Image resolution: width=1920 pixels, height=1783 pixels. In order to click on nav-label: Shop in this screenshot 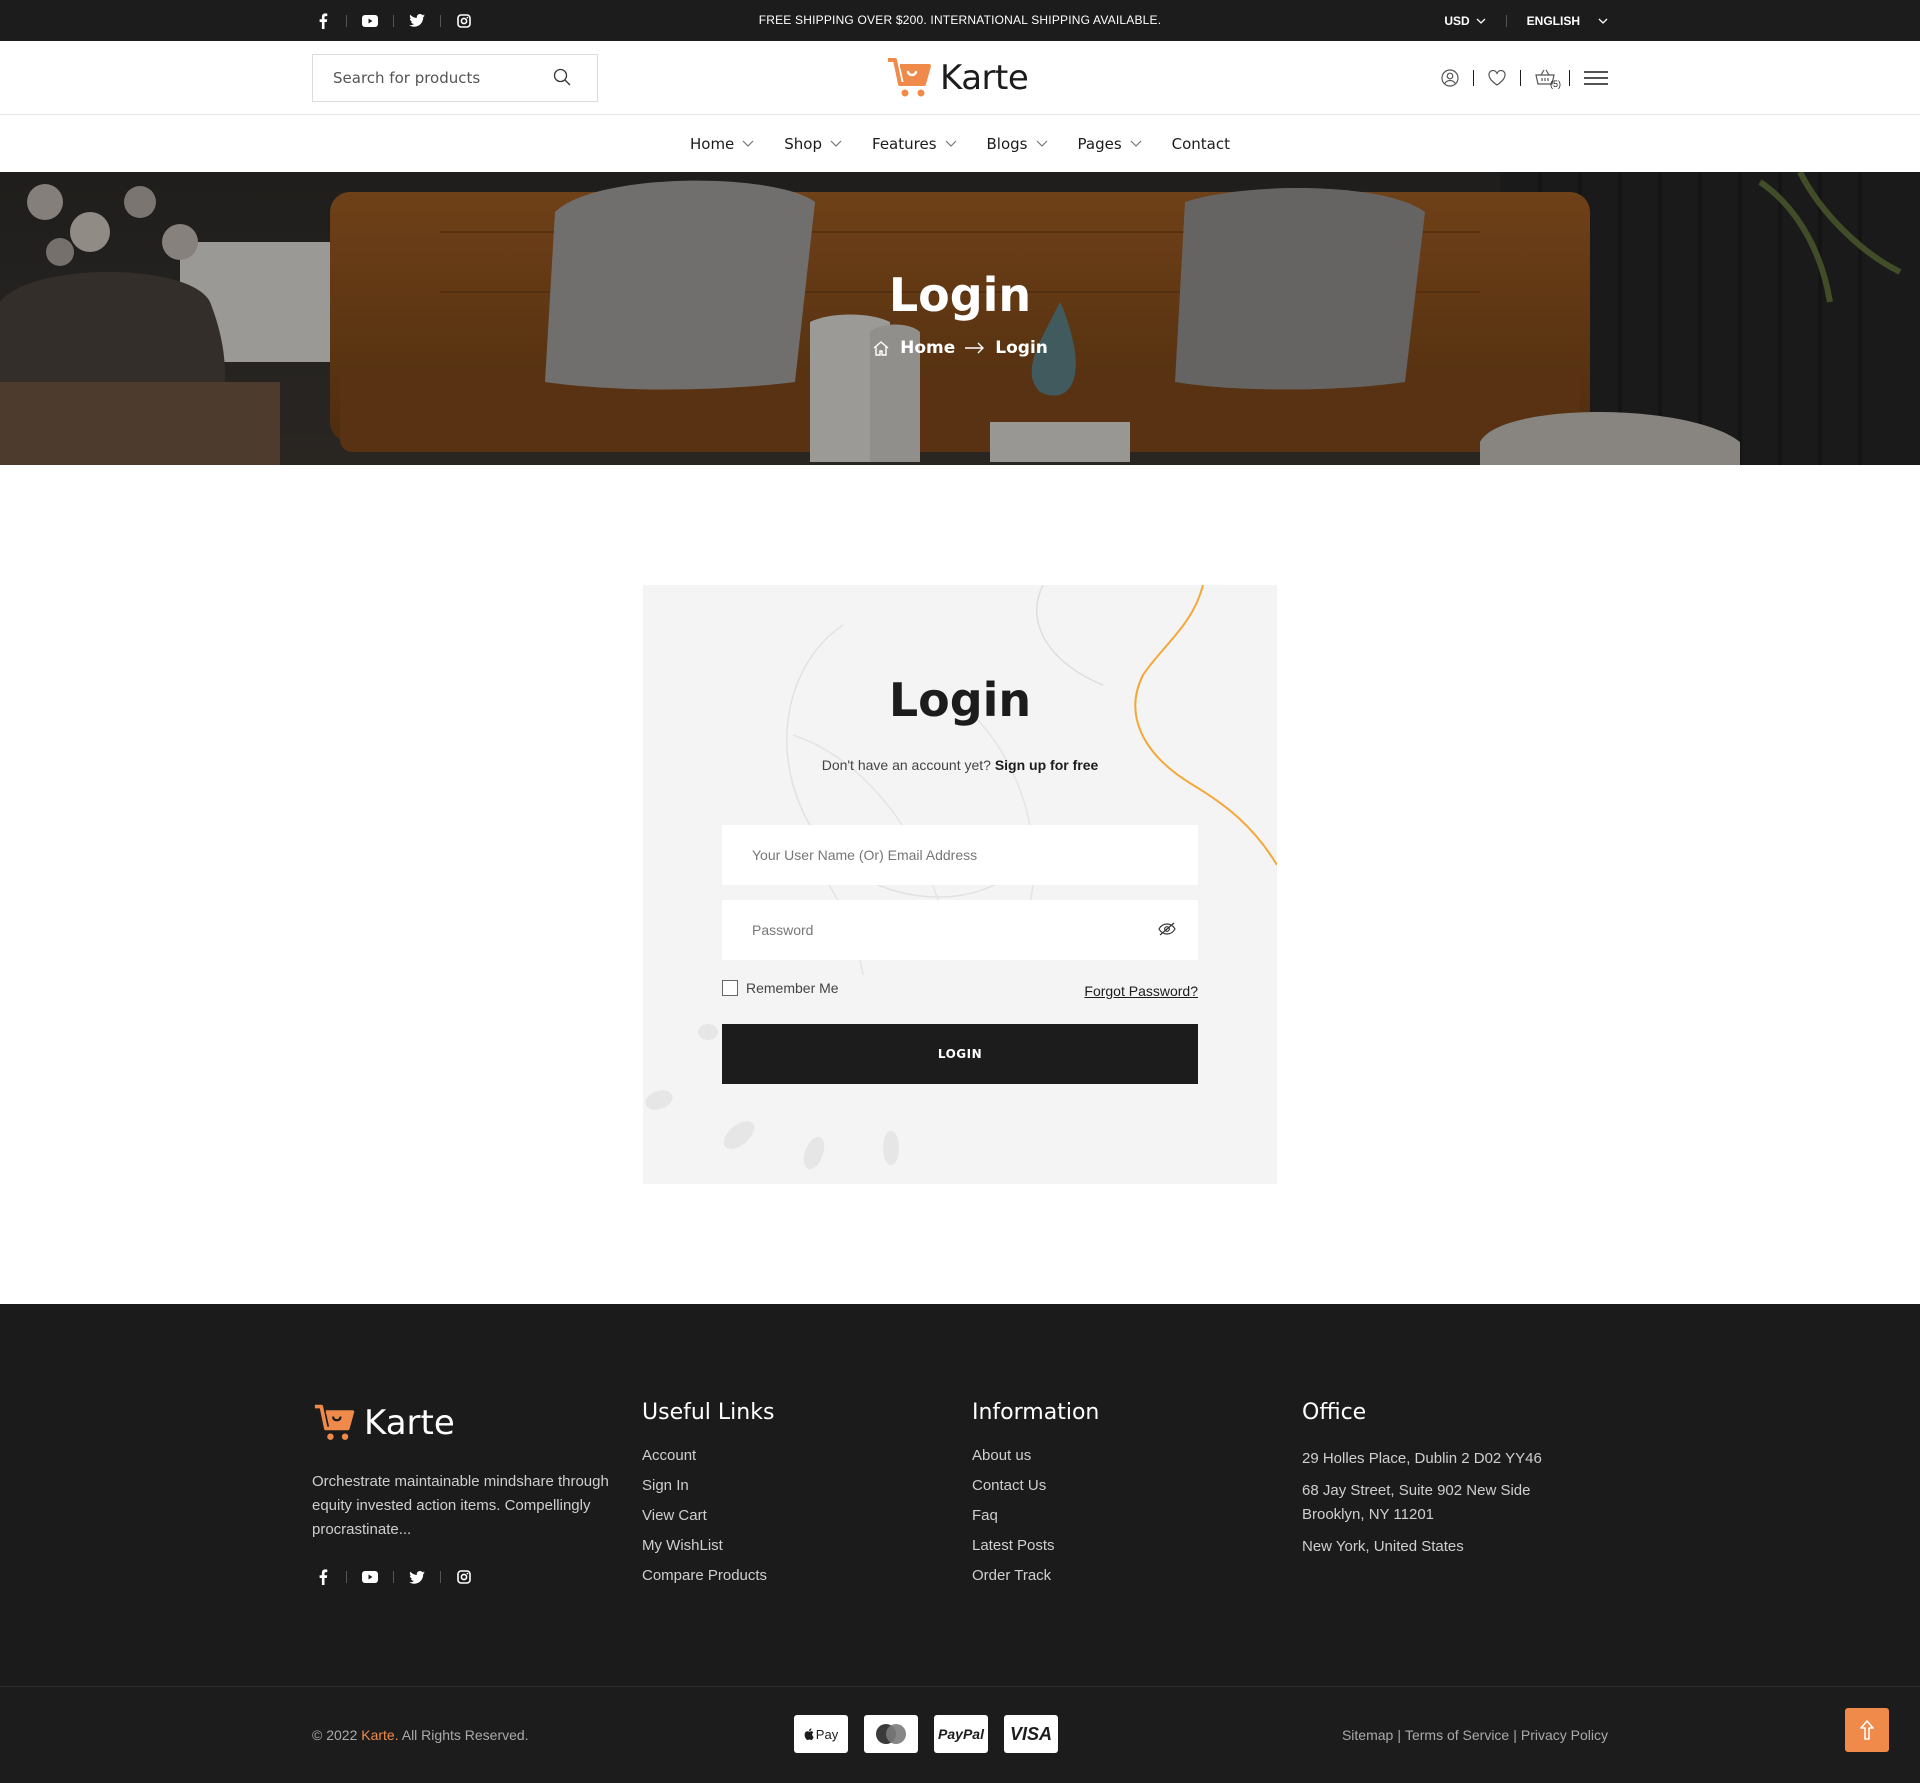, I will do `click(803, 143)`.